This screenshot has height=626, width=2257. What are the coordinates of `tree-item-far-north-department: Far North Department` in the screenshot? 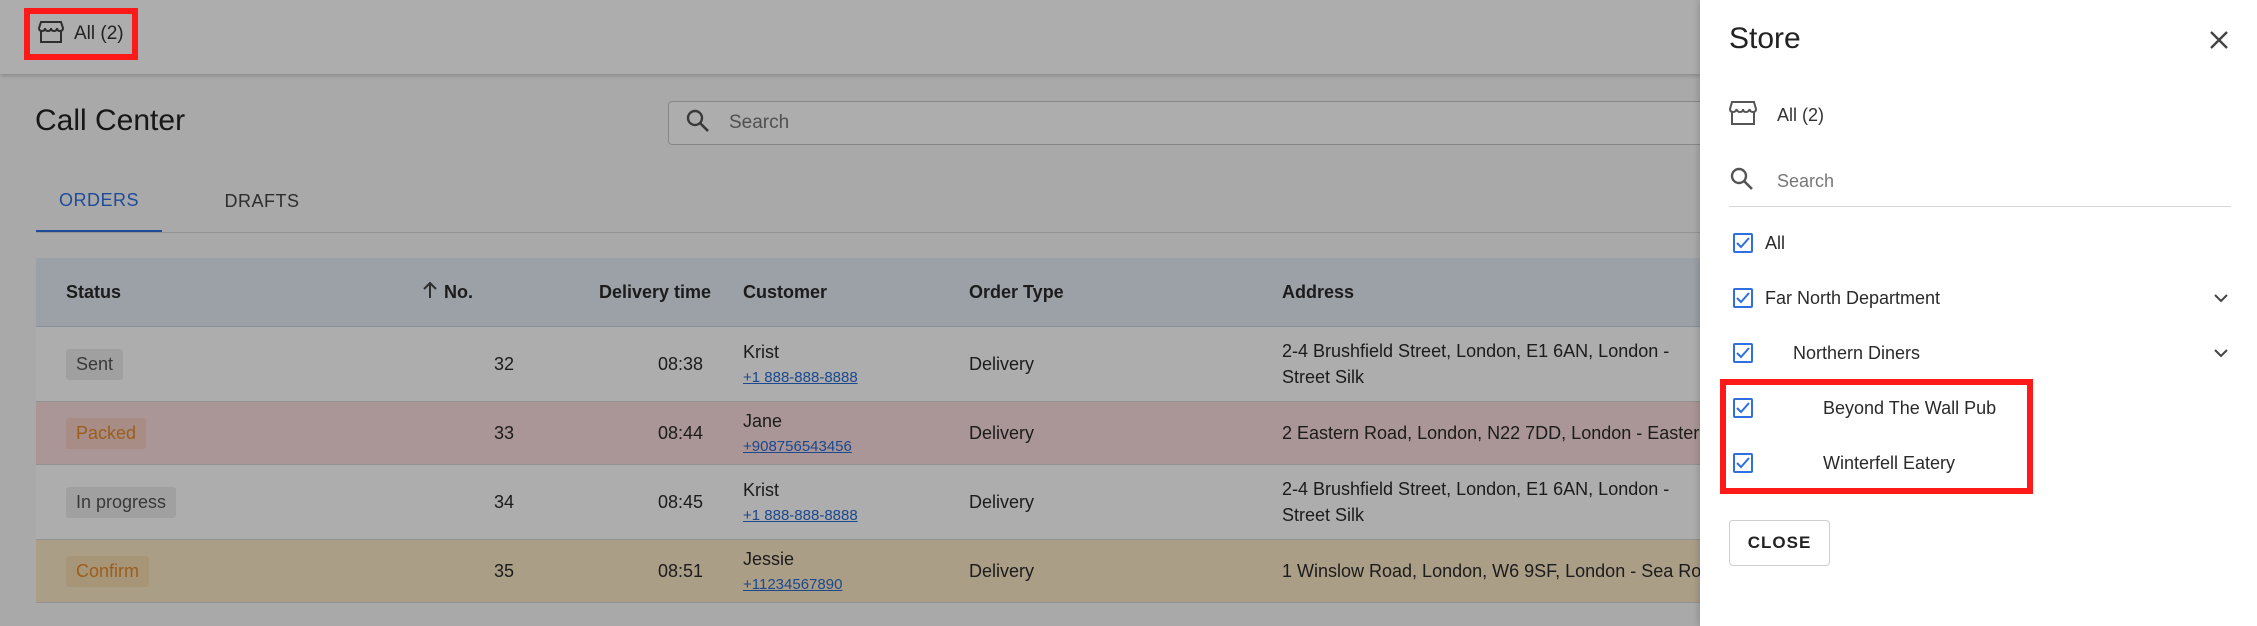 It's located at (1983, 298).